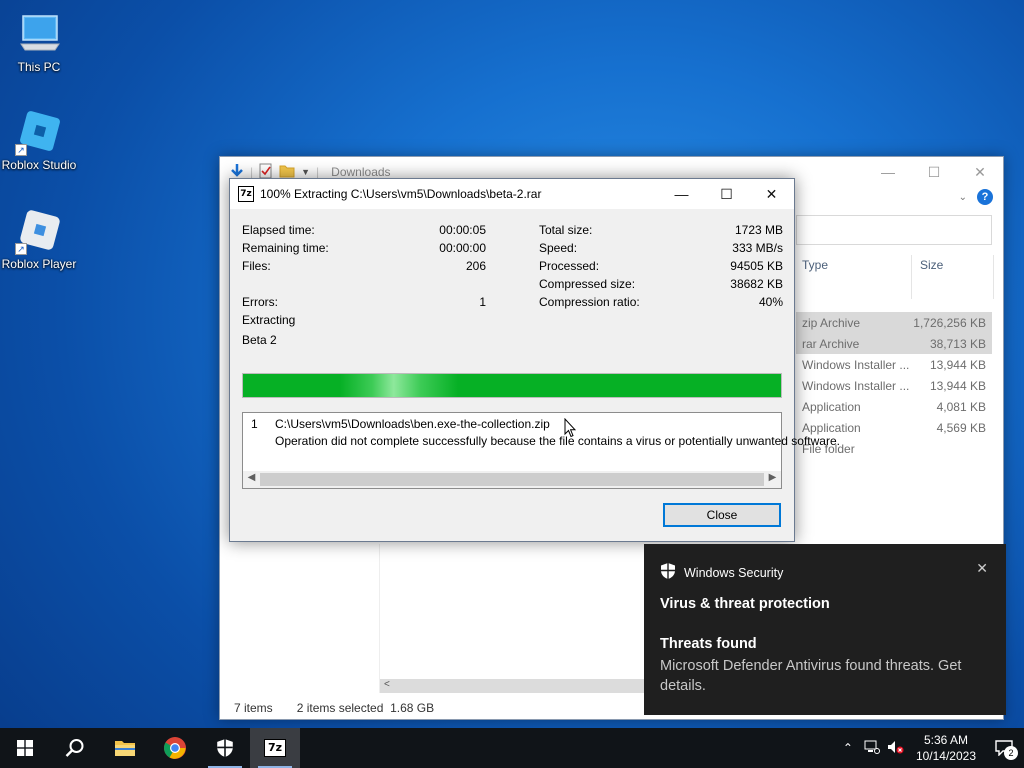 The height and width of the screenshot is (768, 1024). Describe the element at coordinates (961, 427) in the screenshot. I see `file-size: 4,569 KB` at that location.